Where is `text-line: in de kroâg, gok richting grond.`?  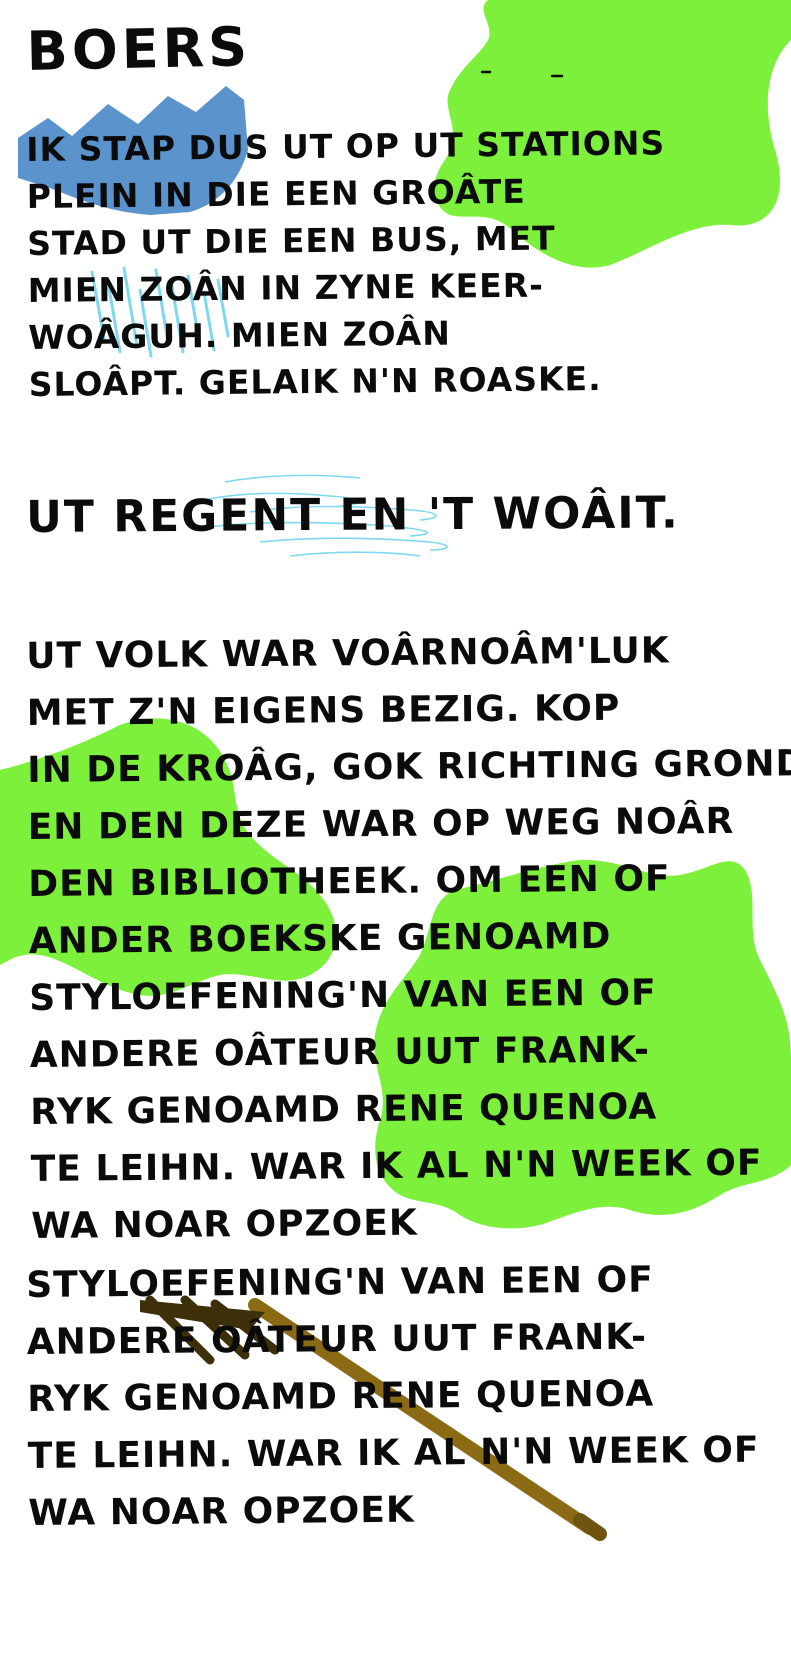 text-line: in de kroâg, gok richting grond. is located at coordinates (409, 767).